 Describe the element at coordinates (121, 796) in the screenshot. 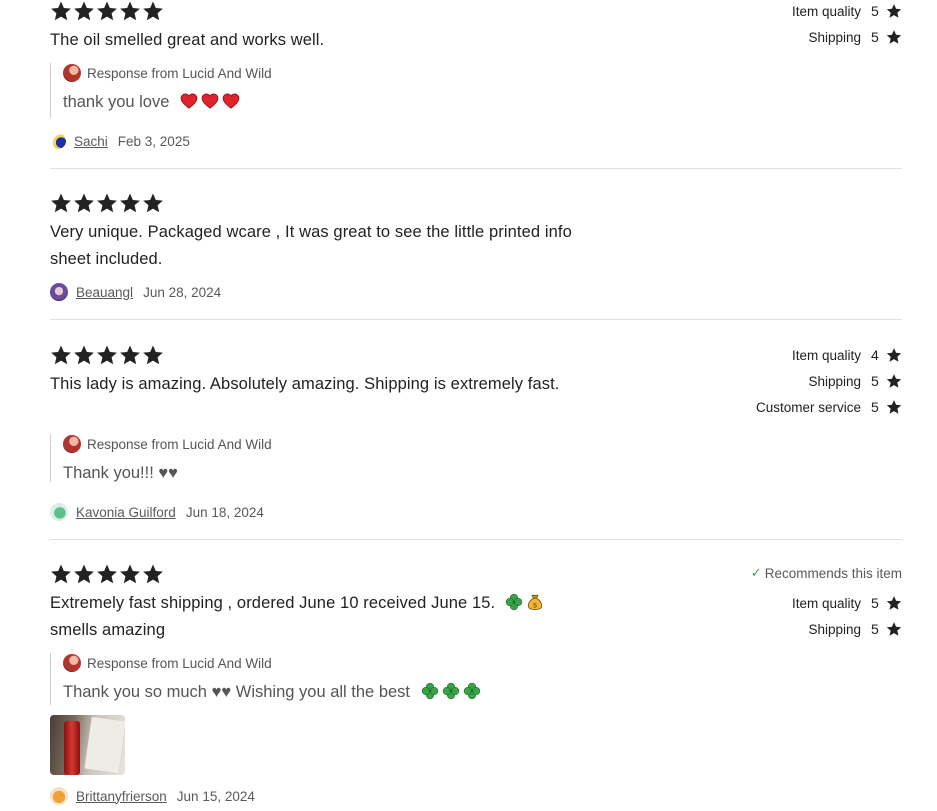

I see `reviewer-name-link: Brittanyfrierson` at that location.